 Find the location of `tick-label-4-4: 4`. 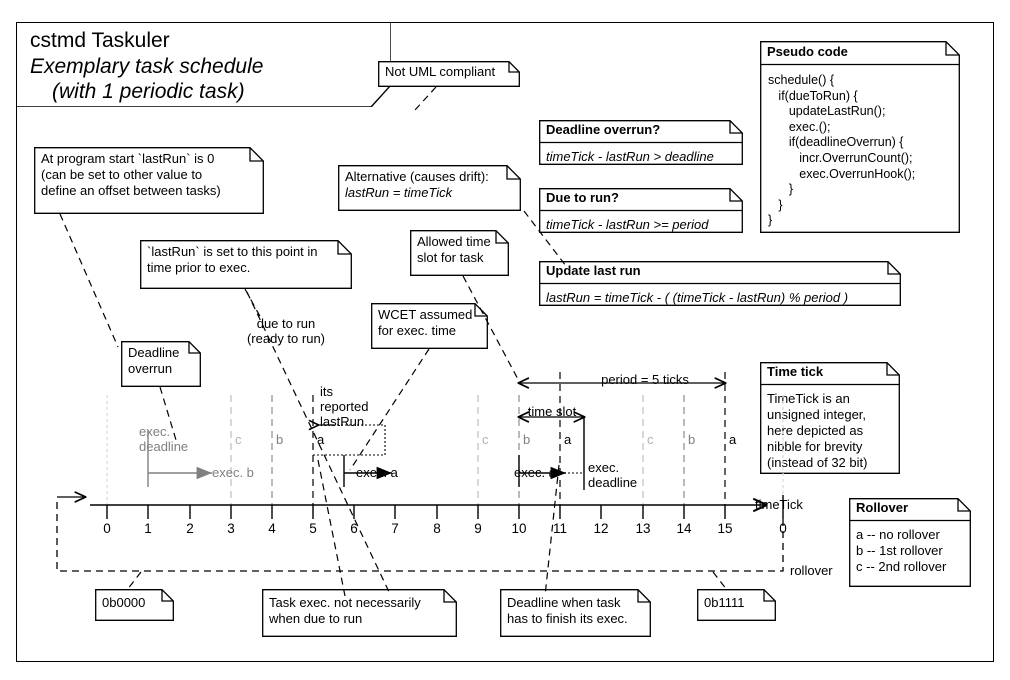

tick-label-4-4: 4 is located at coordinates (272, 528).